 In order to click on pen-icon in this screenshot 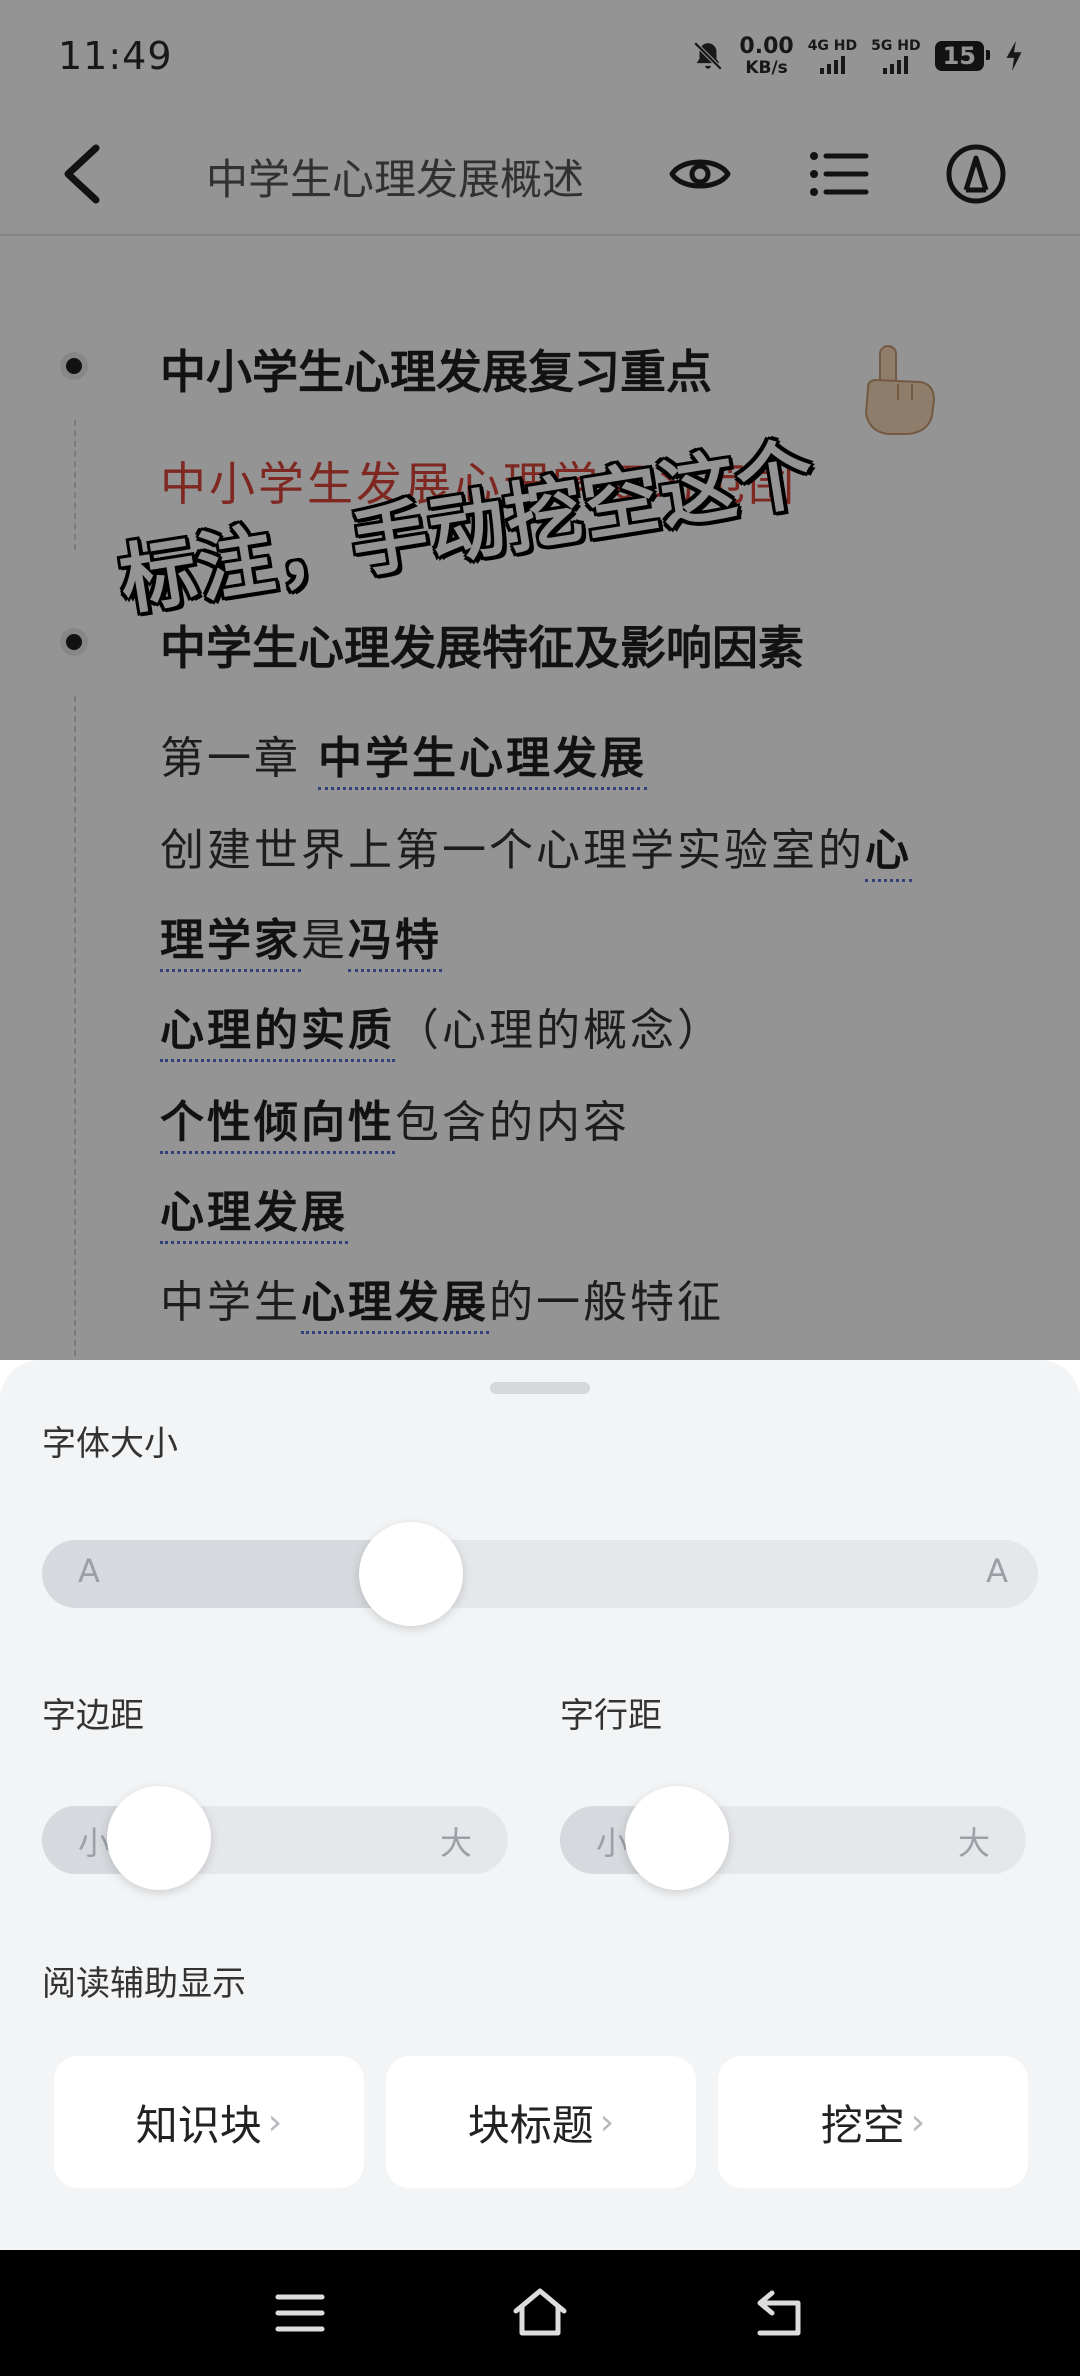, I will do `click(976, 174)`.